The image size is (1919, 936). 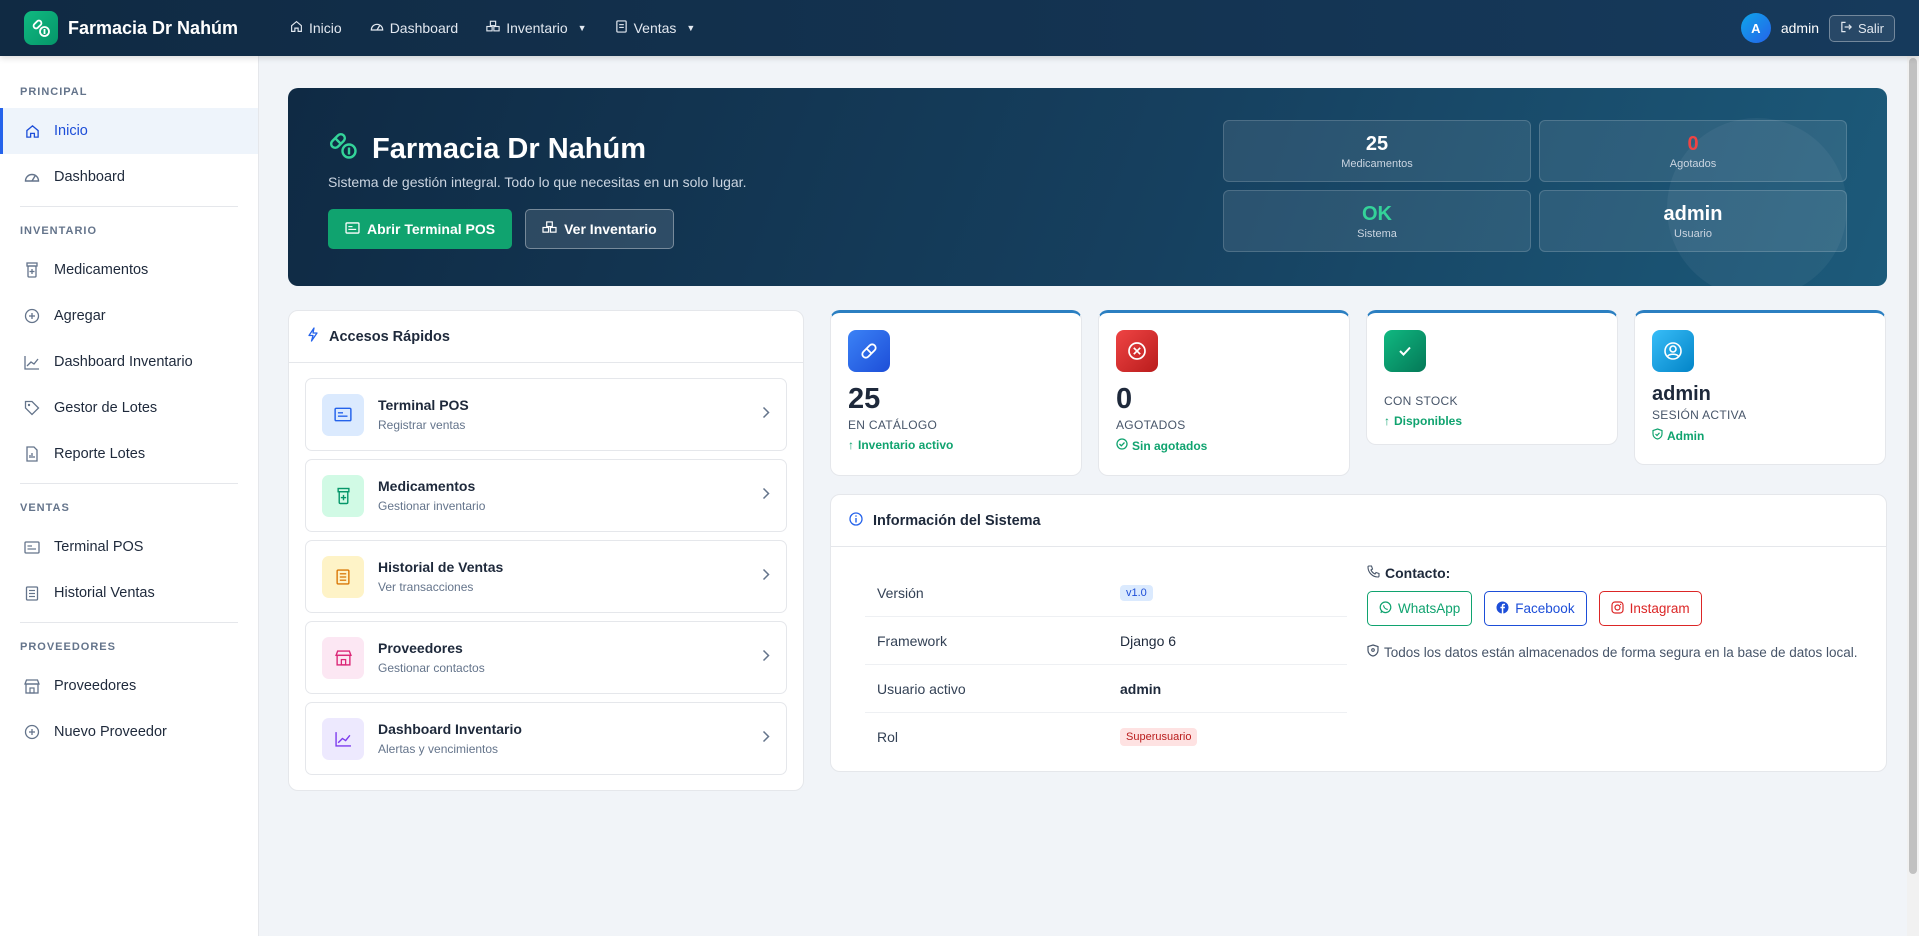 I want to click on hero-stat-label: Sistema, so click(x=1377, y=233).